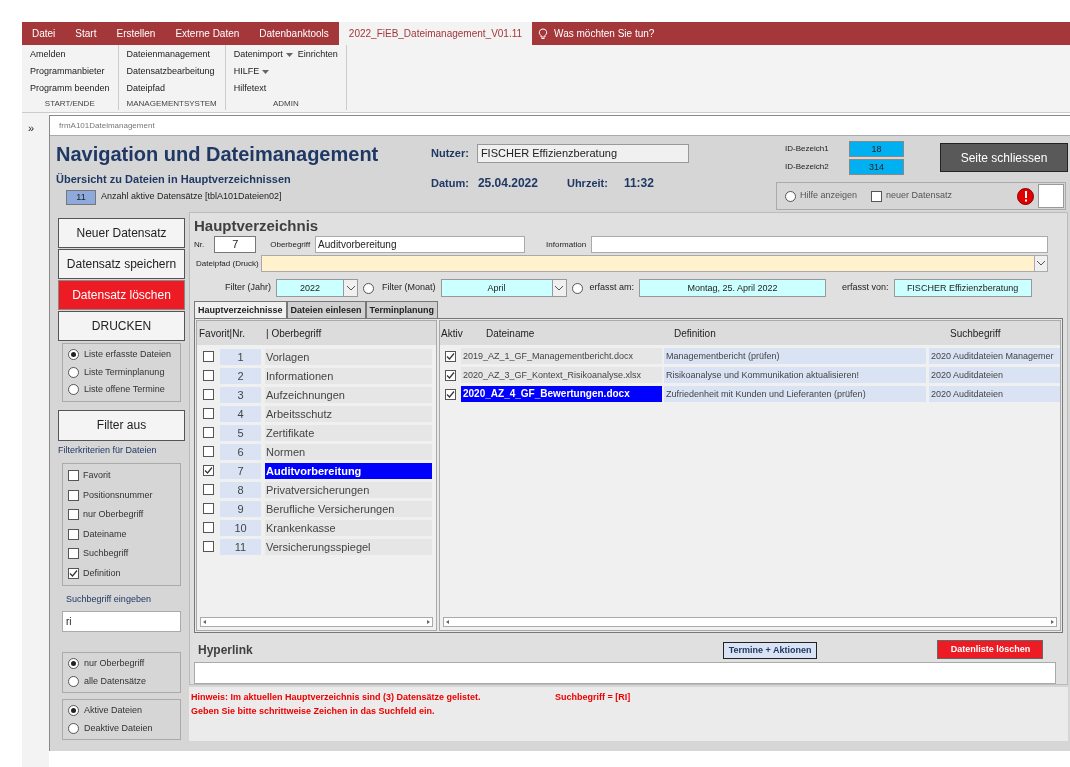 Image resolution: width=1070 pixels, height=767 pixels. I want to click on empty-field, so click(1051, 196).